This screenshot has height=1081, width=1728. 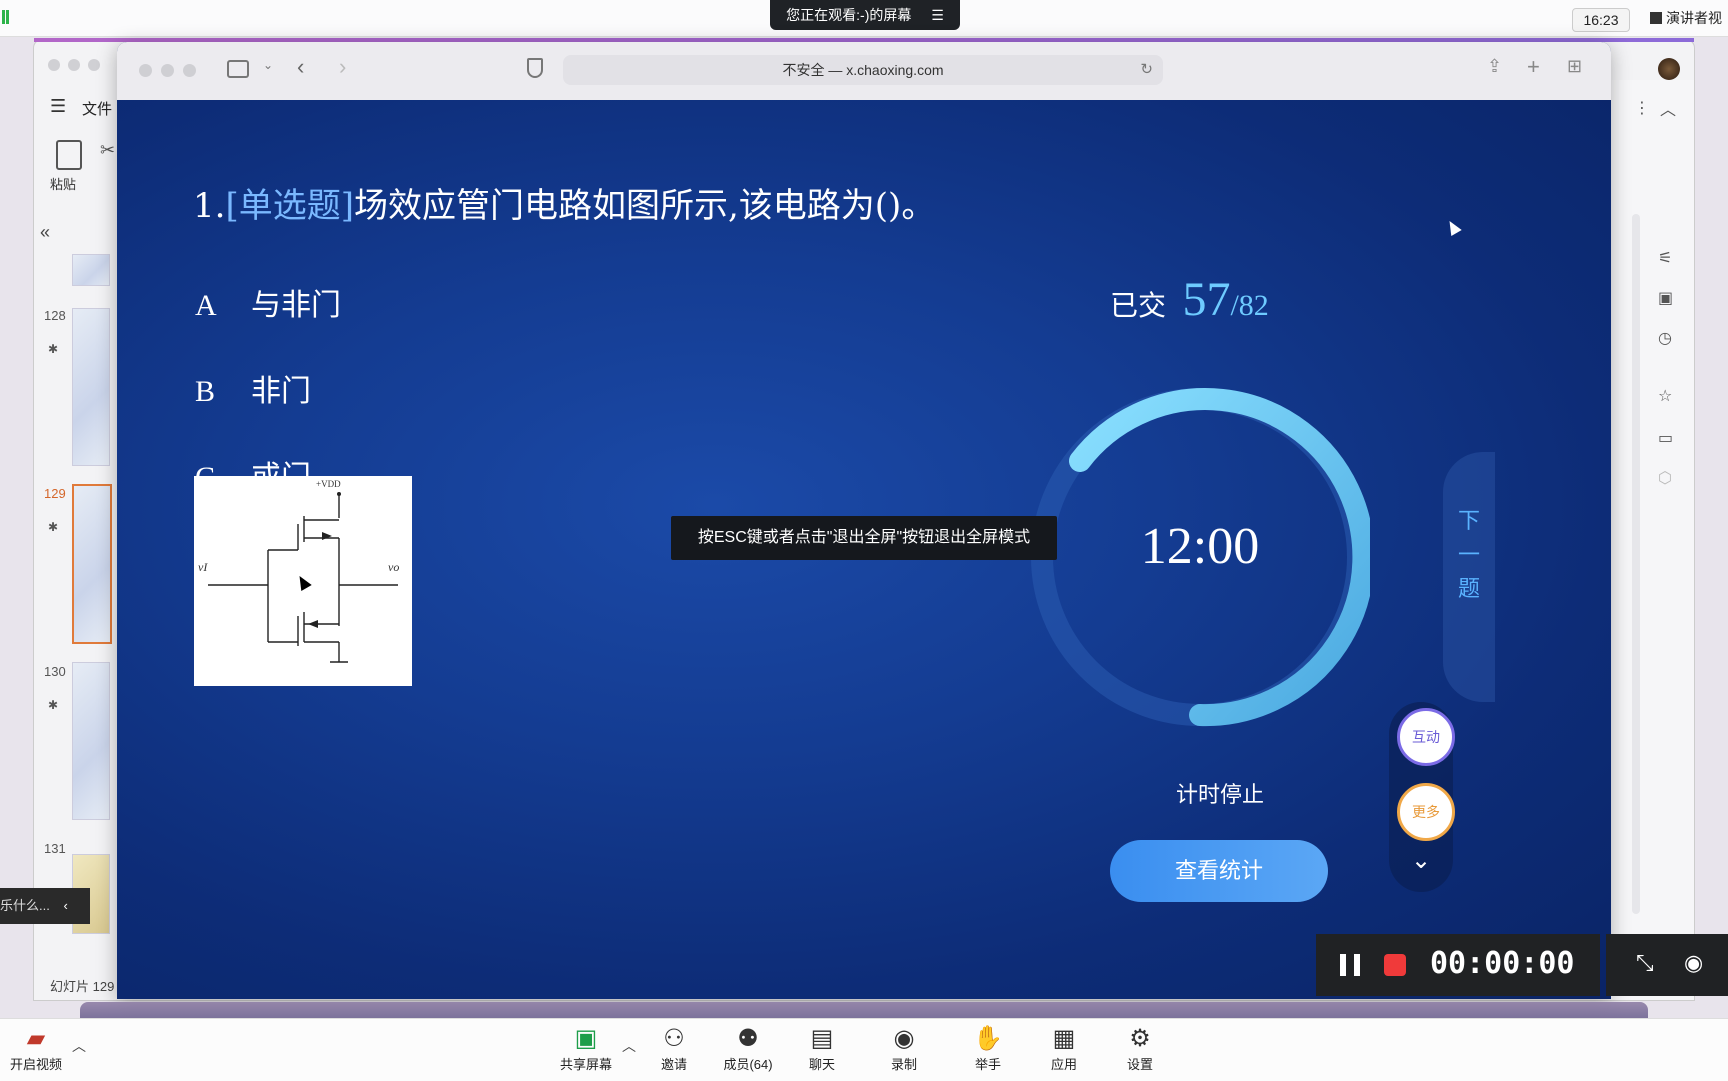 What do you see at coordinates (1219, 871) in the screenshot?
I see `view-stats-button: 查看统计` at bounding box center [1219, 871].